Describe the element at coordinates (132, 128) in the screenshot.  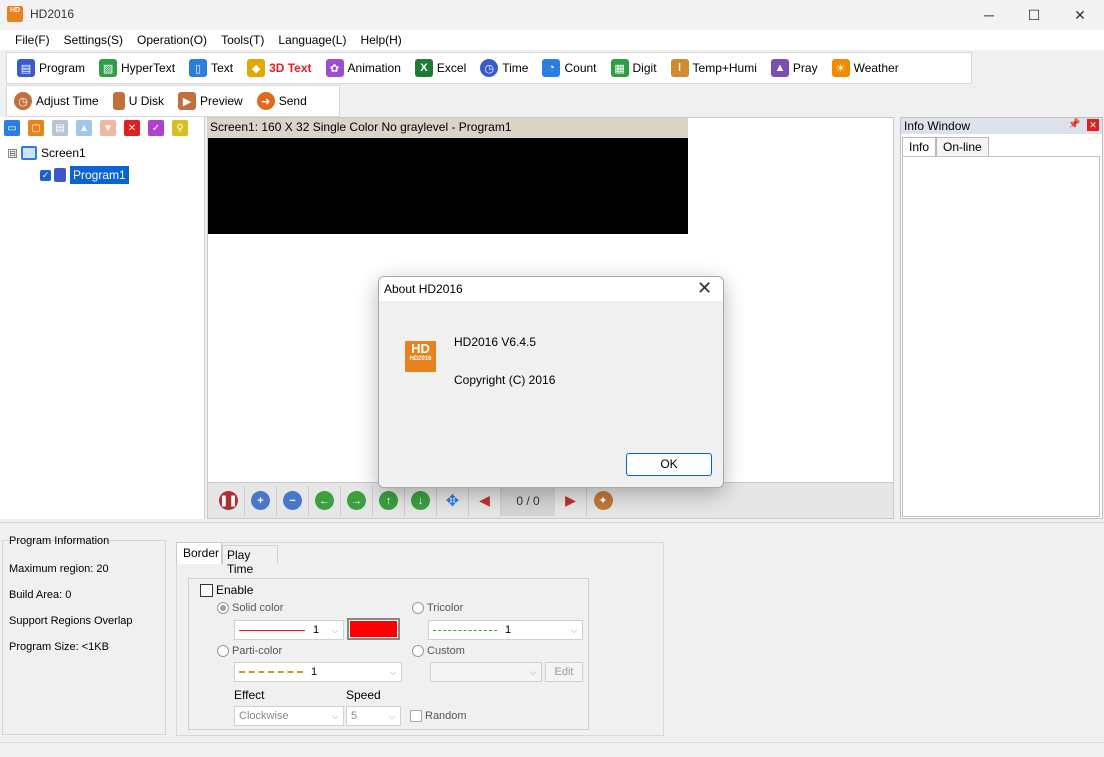
I see `delete-icon: ✕` at that location.